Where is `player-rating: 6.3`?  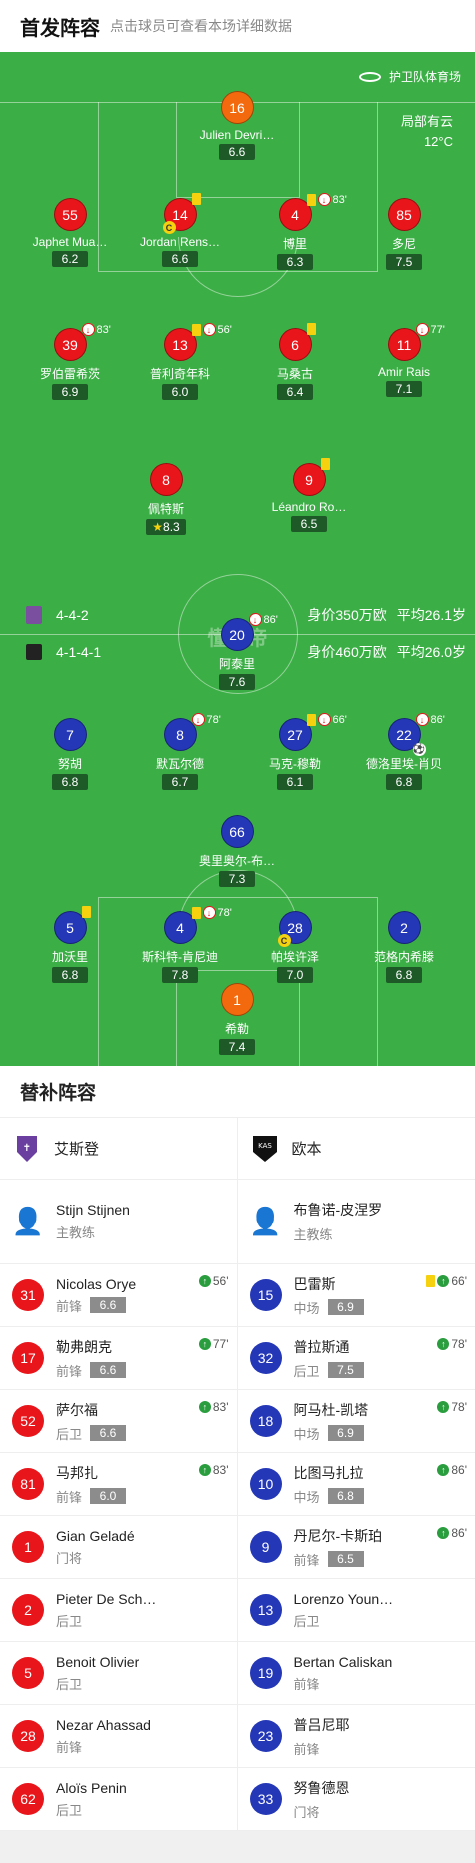 player-rating: 6.3 is located at coordinates (295, 262).